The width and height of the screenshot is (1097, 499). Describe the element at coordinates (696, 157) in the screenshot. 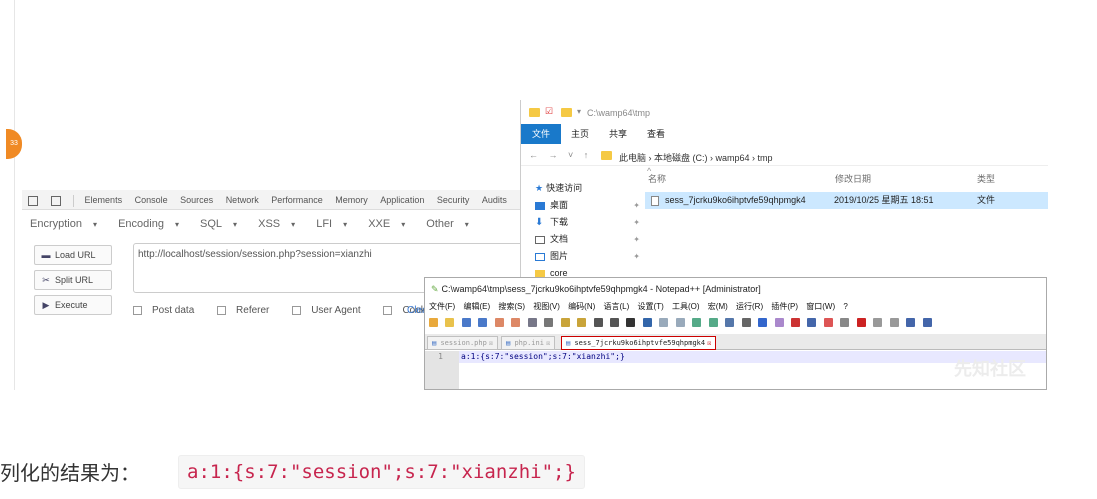

I see `breadcrumb: 此电脑 › 本地磁盘 (C:) › wamp64 › tmp` at that location.